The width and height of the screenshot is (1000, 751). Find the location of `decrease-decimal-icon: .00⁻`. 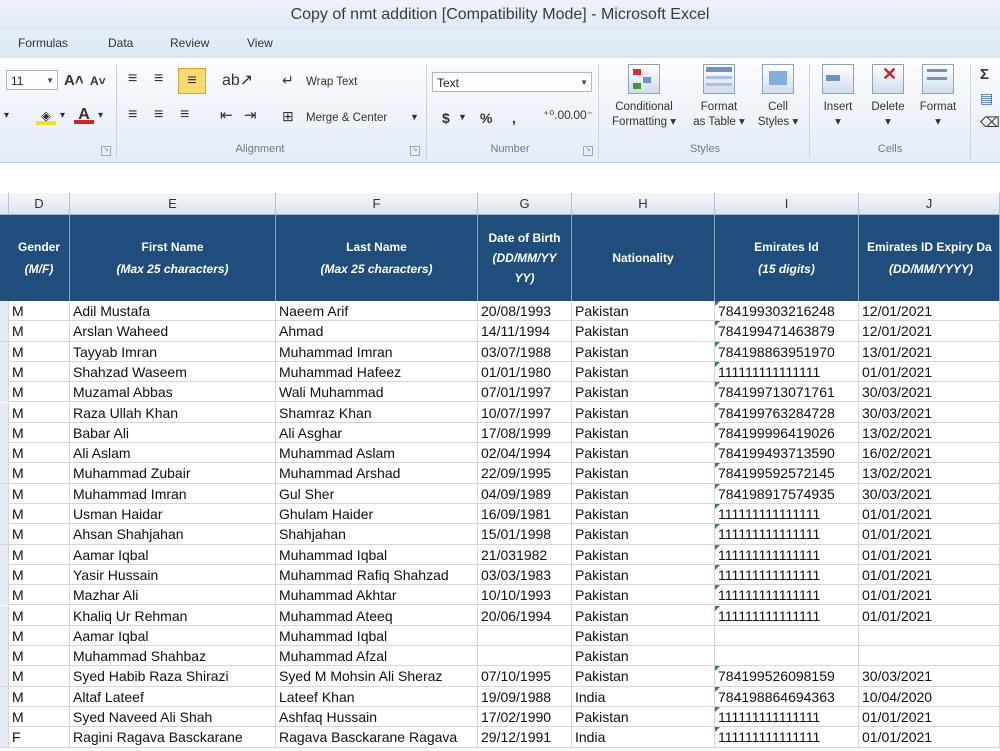

decrease-decimal-icon: .00⁻ is located at coordinates (581, 115).